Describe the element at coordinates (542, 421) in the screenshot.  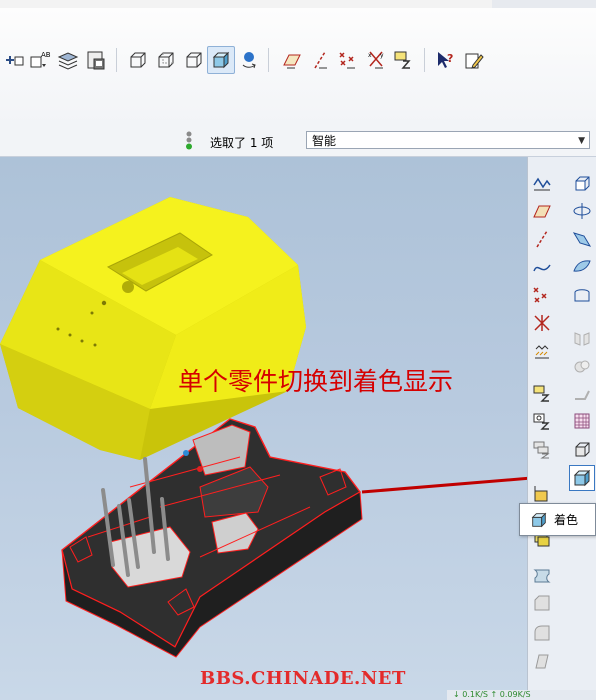
I see `note-icon` at that location.